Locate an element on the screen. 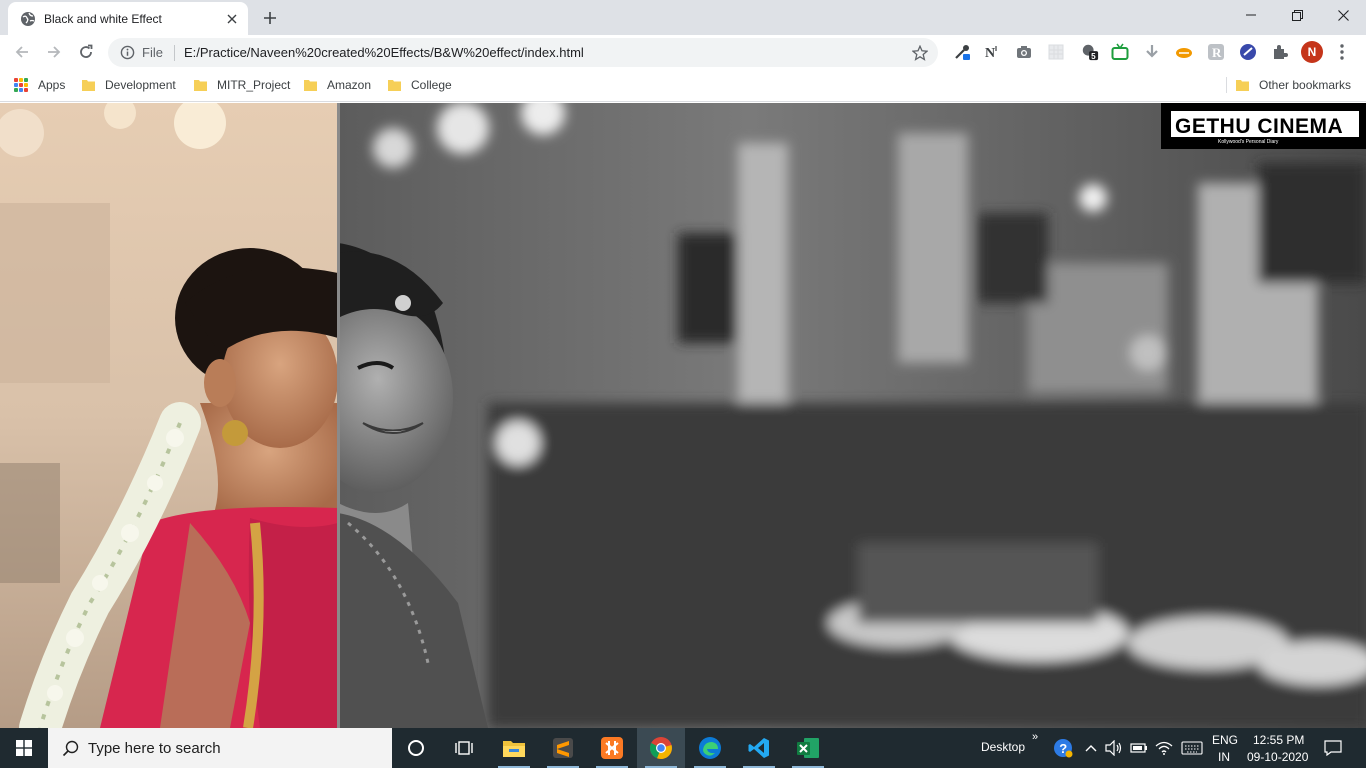 This screenshot has width=1366, height=768. bookmark-folder-label: Amazon is located at coordinates (349, 85).